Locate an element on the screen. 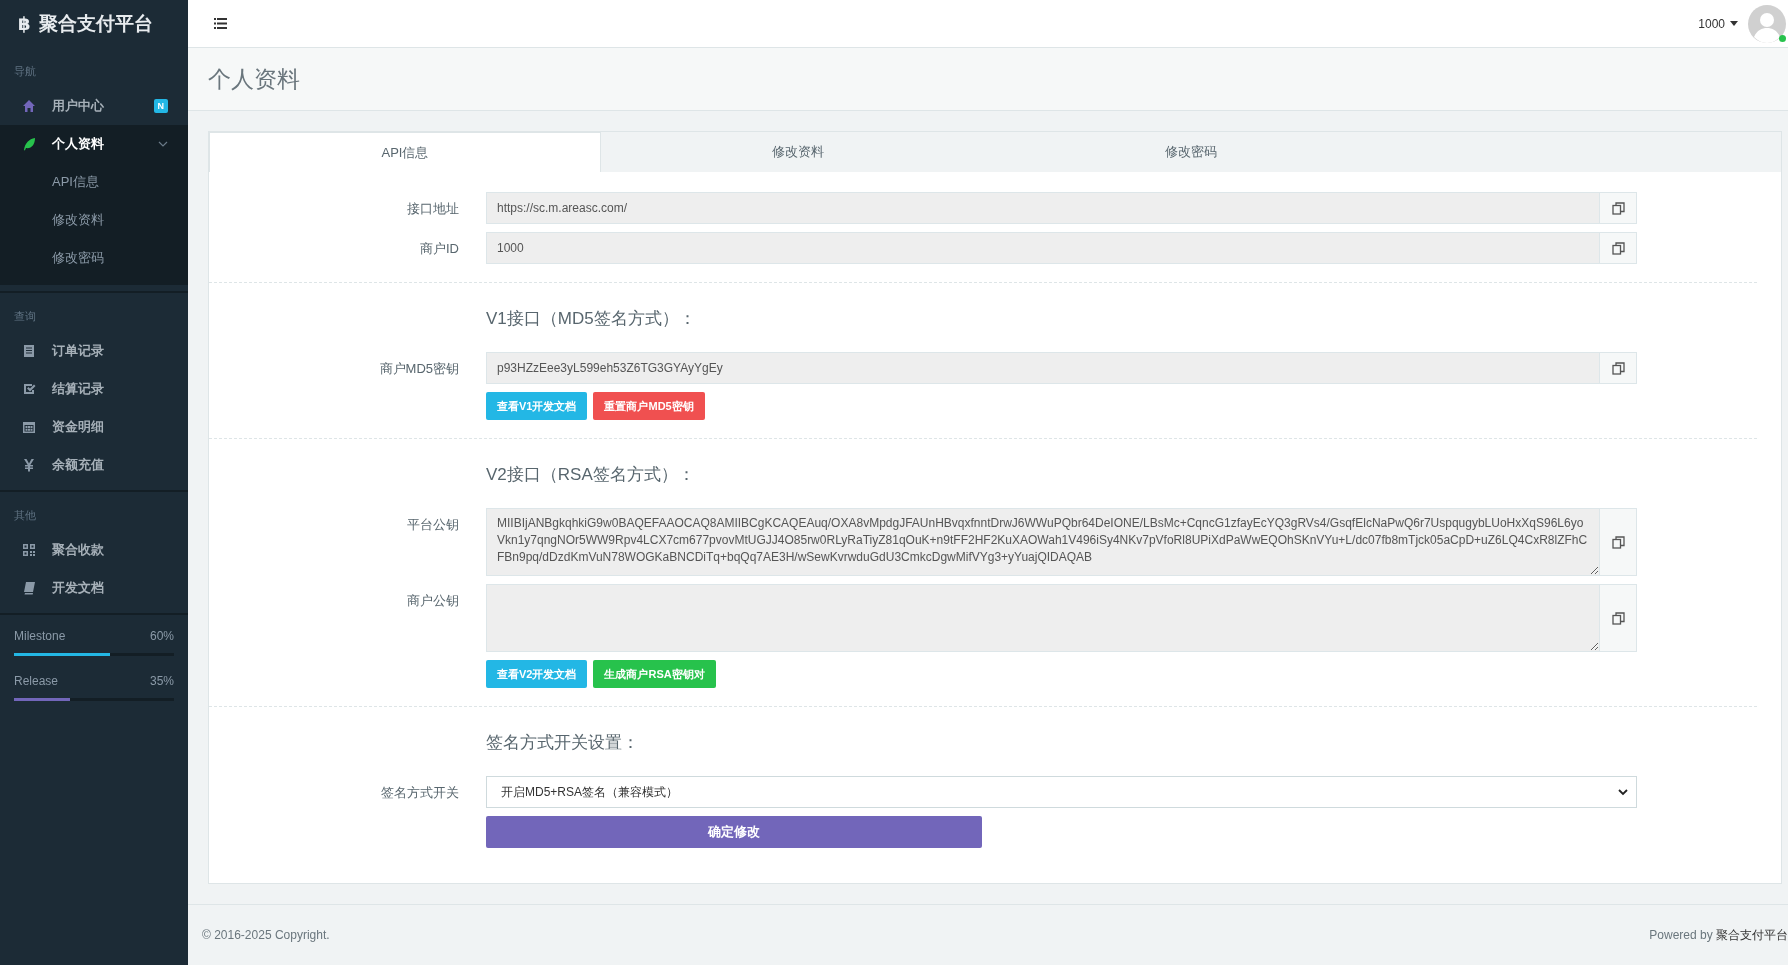 The width and height of the screenshot is (1788, 965). app-title: 聚合支付平台 is located at coordinates (95, 24).